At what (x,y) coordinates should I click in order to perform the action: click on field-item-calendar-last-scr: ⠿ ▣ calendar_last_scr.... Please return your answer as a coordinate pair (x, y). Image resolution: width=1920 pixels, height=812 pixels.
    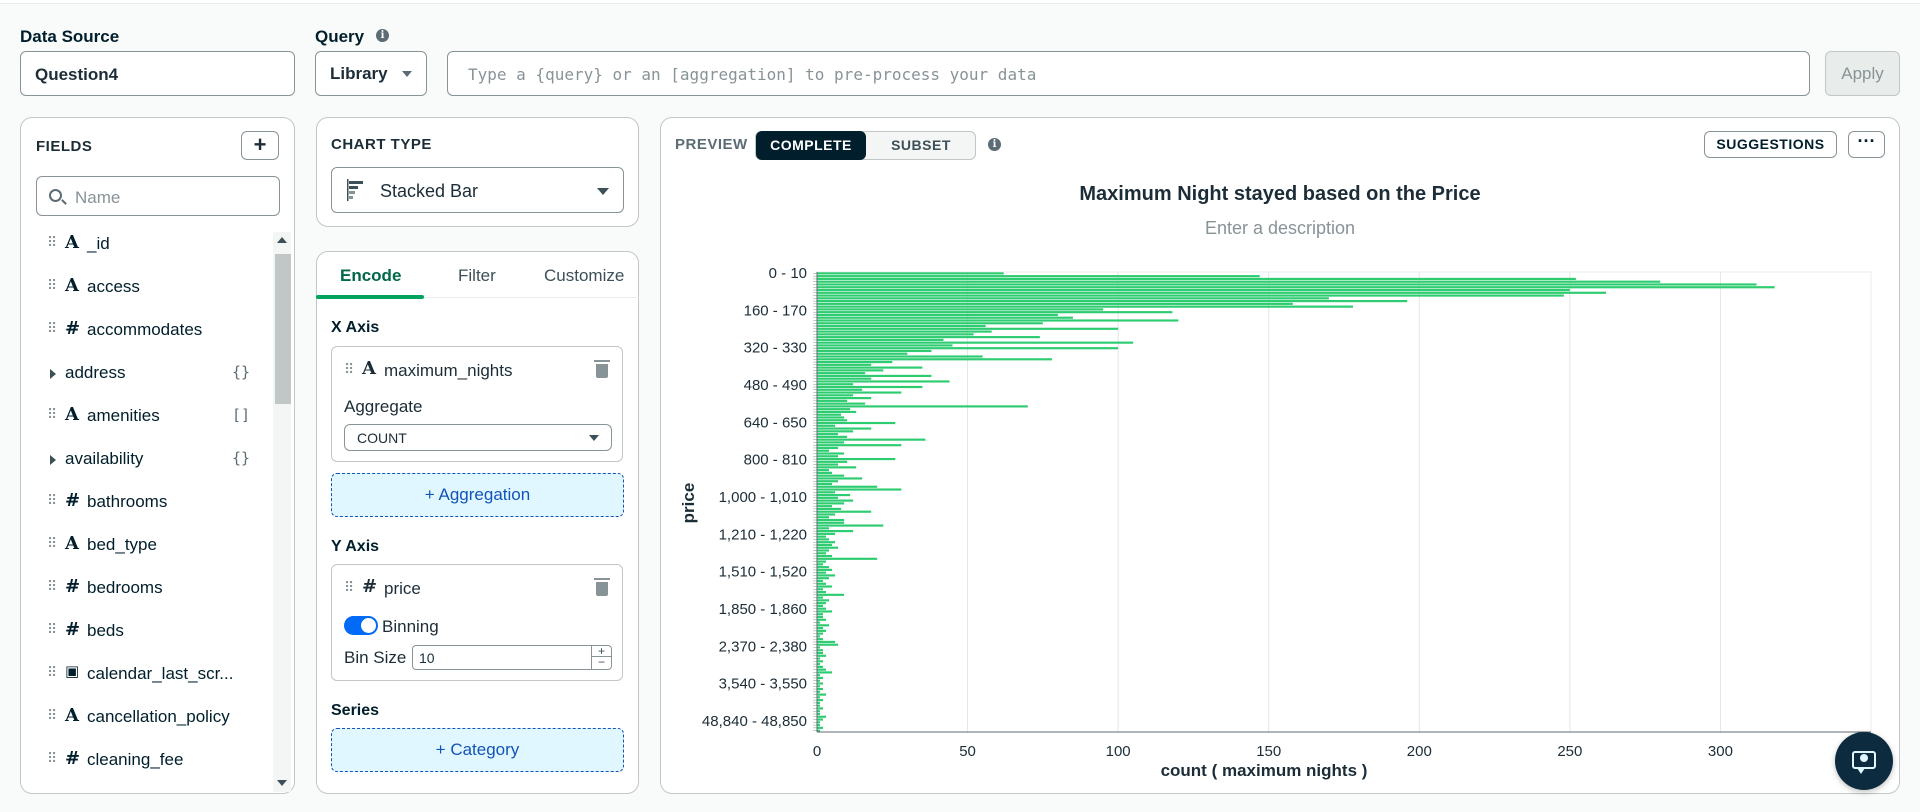
    Looking at the image, I should click on (155, 674).